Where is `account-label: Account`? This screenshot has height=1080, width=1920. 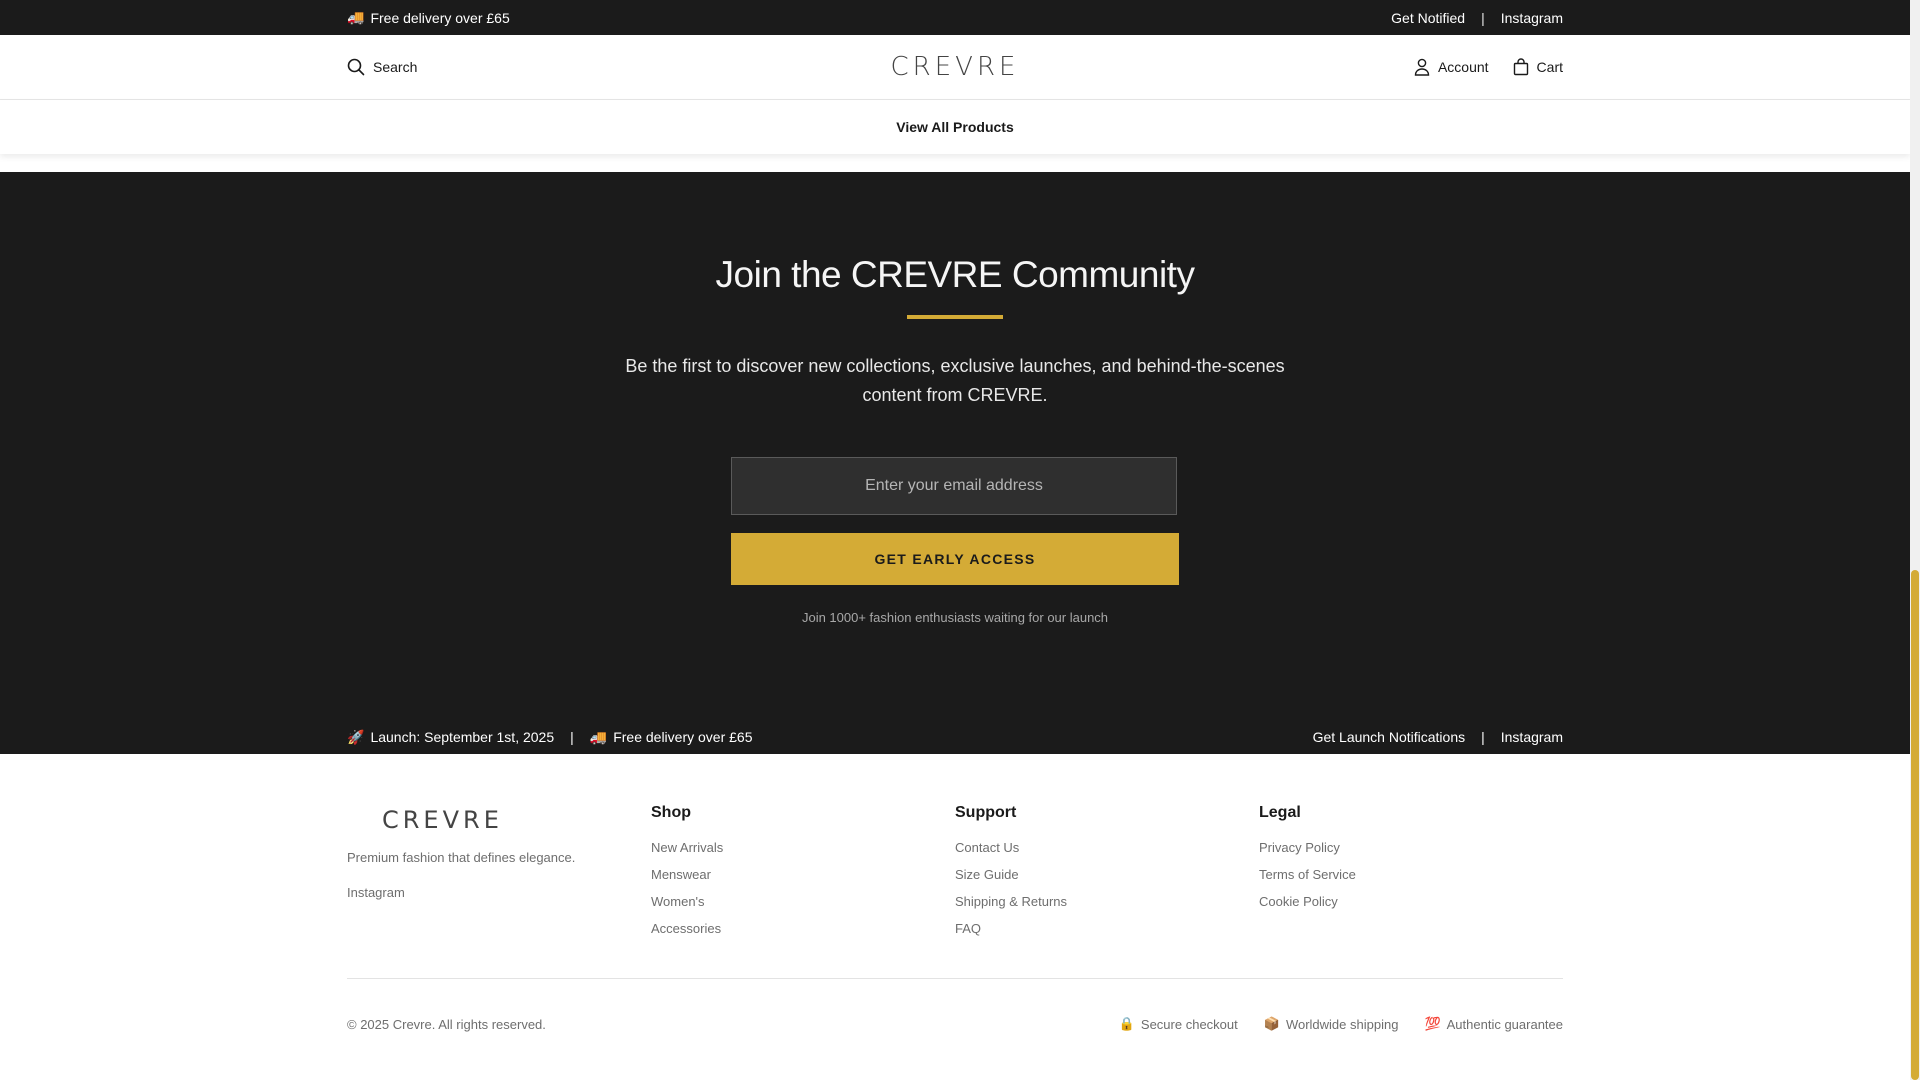
account-label: Account is located at coordinates (1463, 67).